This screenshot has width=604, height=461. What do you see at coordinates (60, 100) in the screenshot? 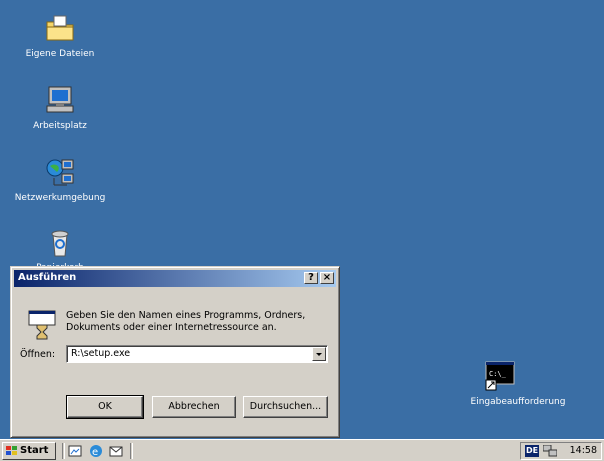
I see `computer-icon` at bounding box center [60, 100].